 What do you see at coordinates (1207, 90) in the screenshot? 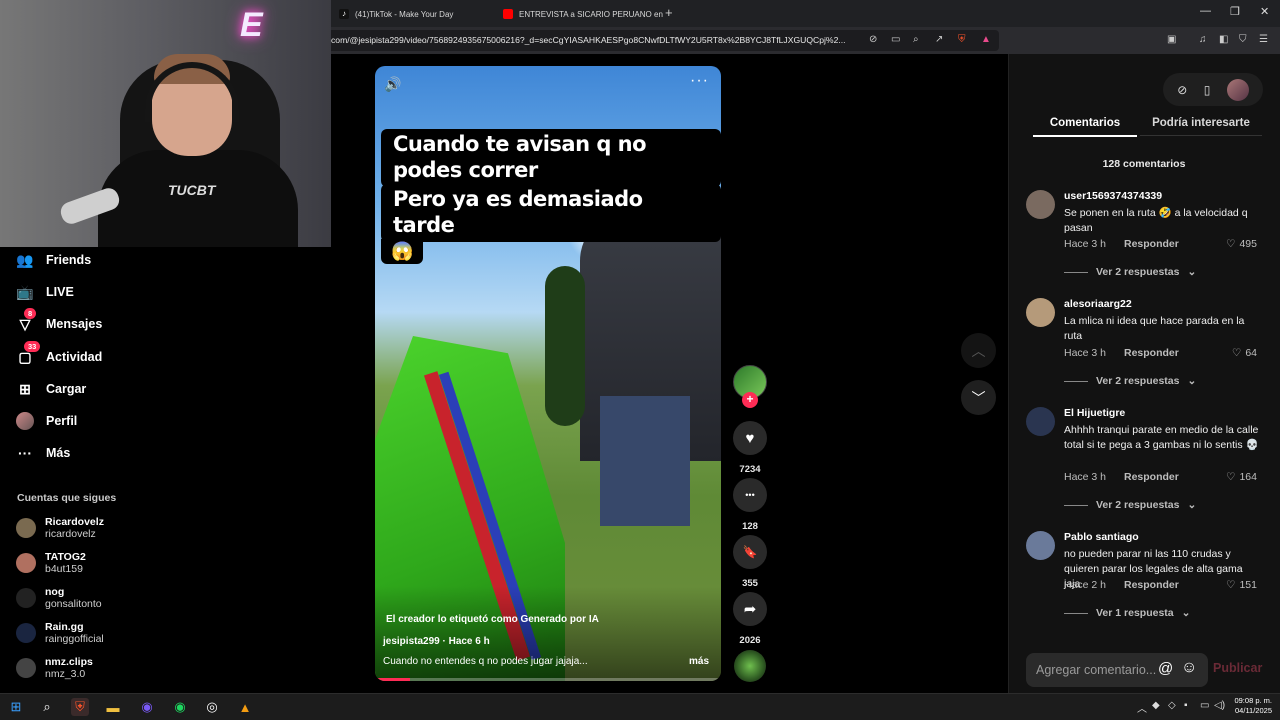
I see `phone-icon: ▯` at bounding box center [1207, 90].